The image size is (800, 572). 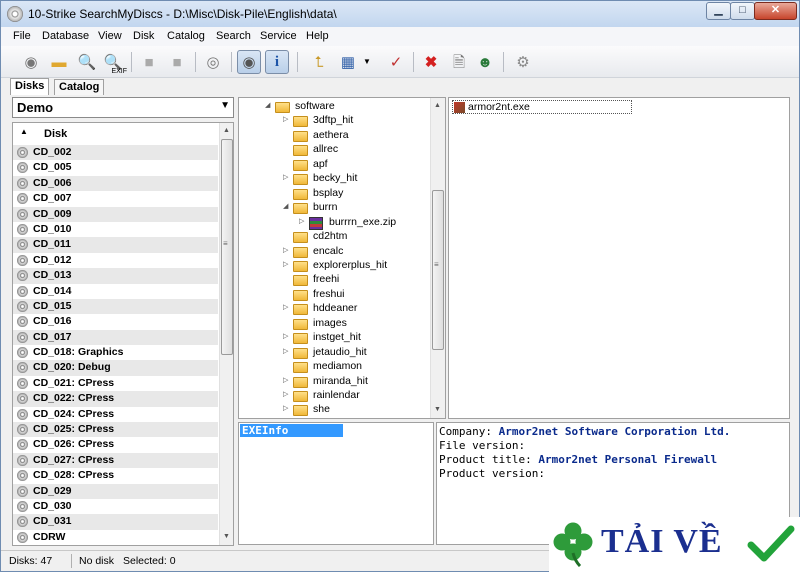 I want to click on catalog-select: Demo ▼, so click(x=123, y=107).